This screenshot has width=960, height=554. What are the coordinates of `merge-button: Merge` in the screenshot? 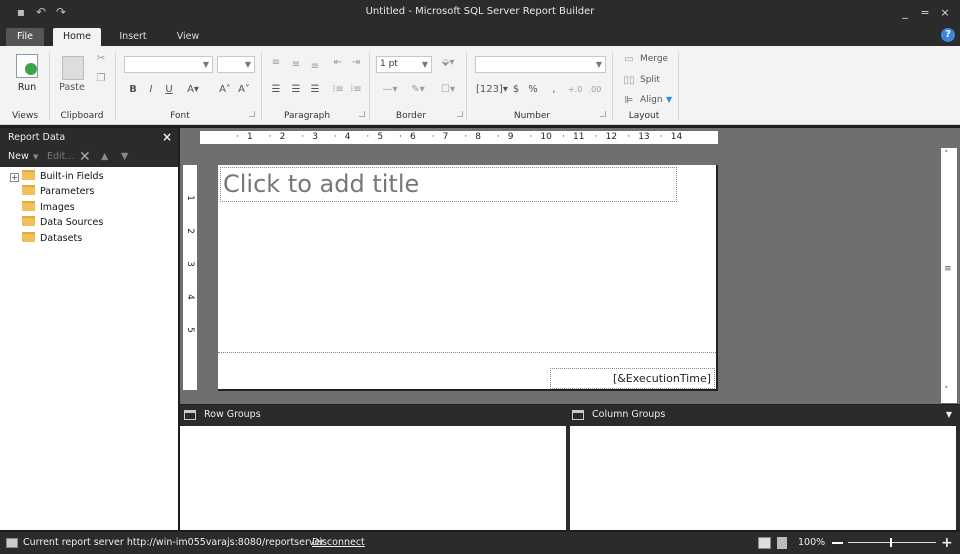 It's located at (654, 59).